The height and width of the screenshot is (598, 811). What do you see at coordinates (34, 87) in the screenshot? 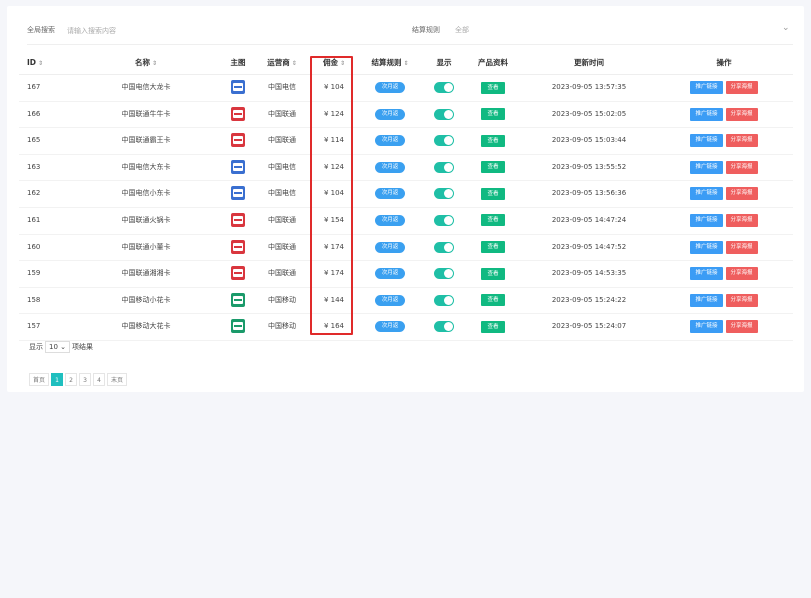
I see `cell-id: 167` at bounding box center [34, 87].